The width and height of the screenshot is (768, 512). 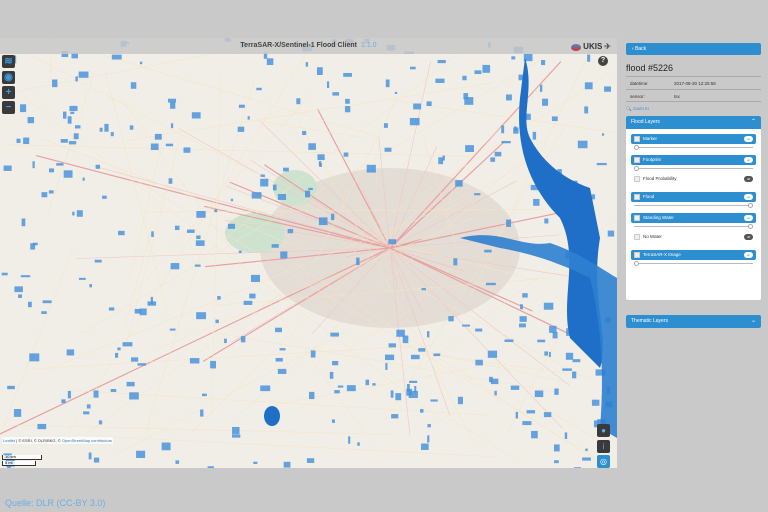 What do you see at coordinates (8, 61) in the screenshot?
I see `layers-button: ≋` at bounding box center [8, 61].